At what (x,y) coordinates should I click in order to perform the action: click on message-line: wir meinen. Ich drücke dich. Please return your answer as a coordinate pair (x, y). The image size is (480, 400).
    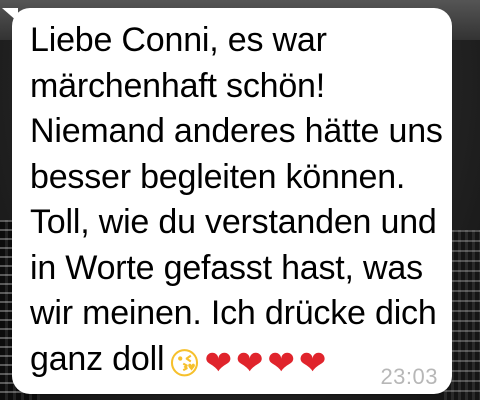
    Looking at the image, I should click on (233, 313).